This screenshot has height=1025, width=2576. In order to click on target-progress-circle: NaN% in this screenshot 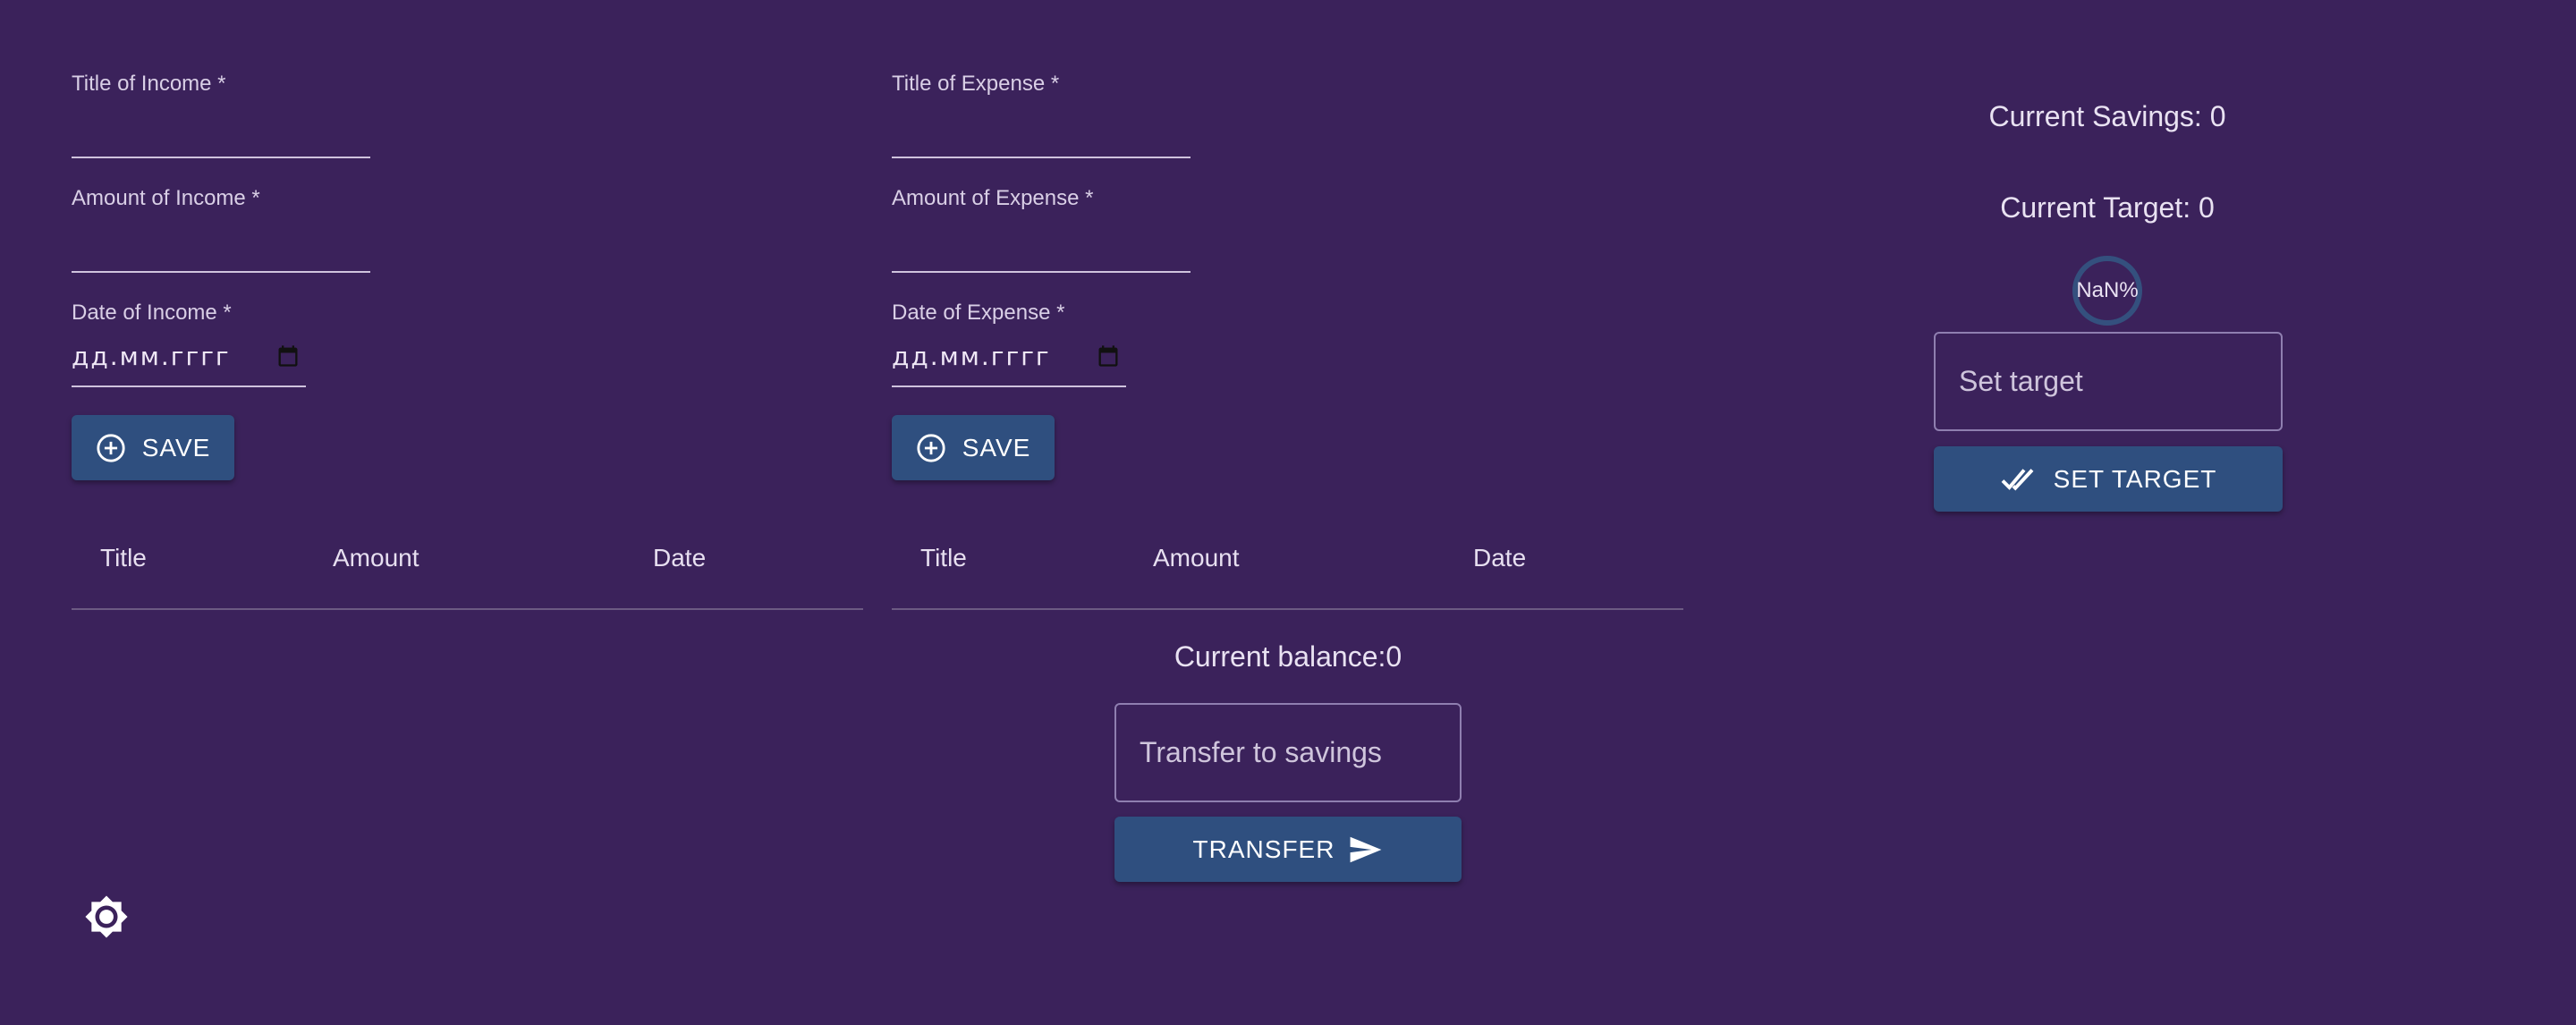, I will do `click(2107, 290)`.